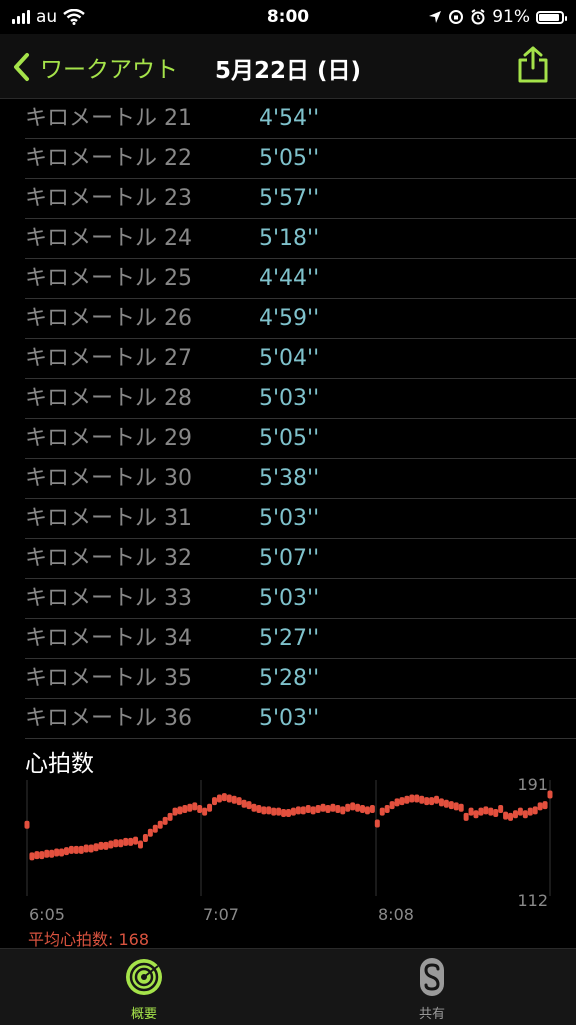 The image size is (576, 1025). What do you see at coordinates (108, 278) in the screenshot?
I see `split-label: キロメートル 25` at bounding box center [108, 278].